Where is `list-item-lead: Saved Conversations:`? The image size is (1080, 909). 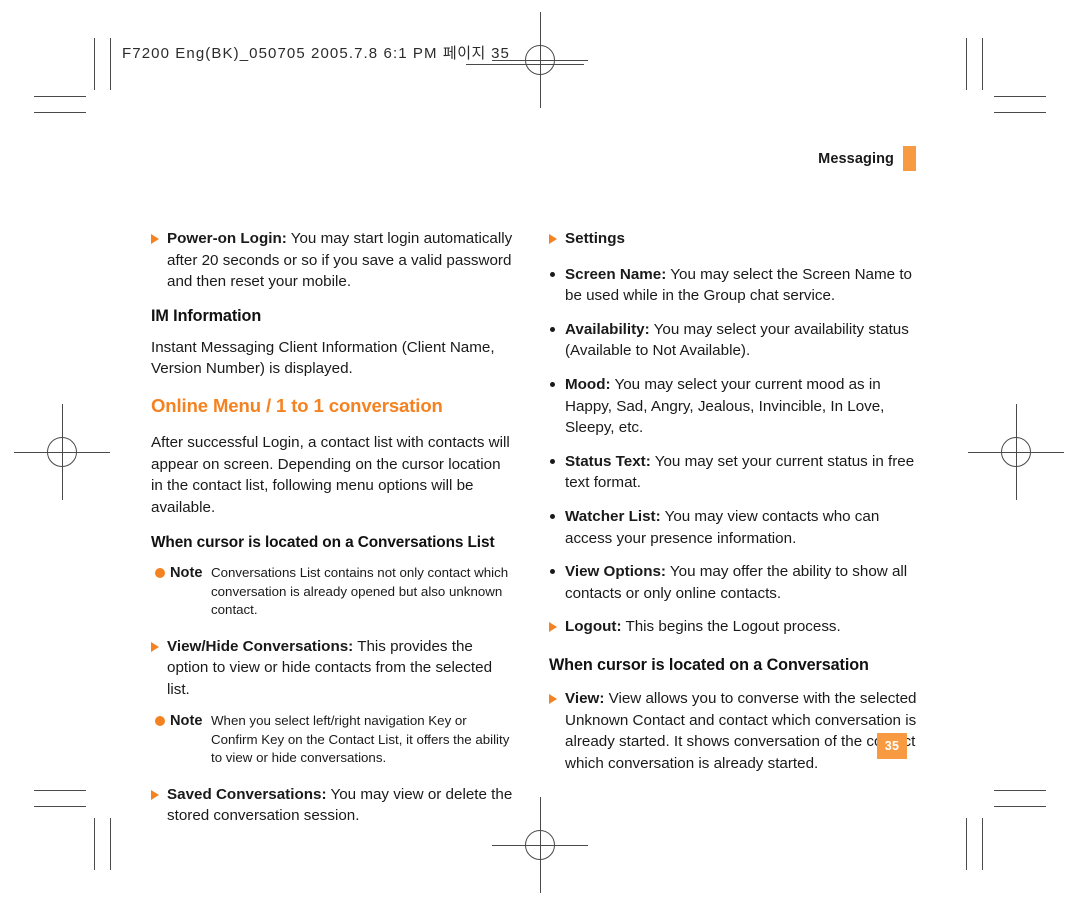
list-item-lead: Saved Conversations: is located at coordinates (247, 794).